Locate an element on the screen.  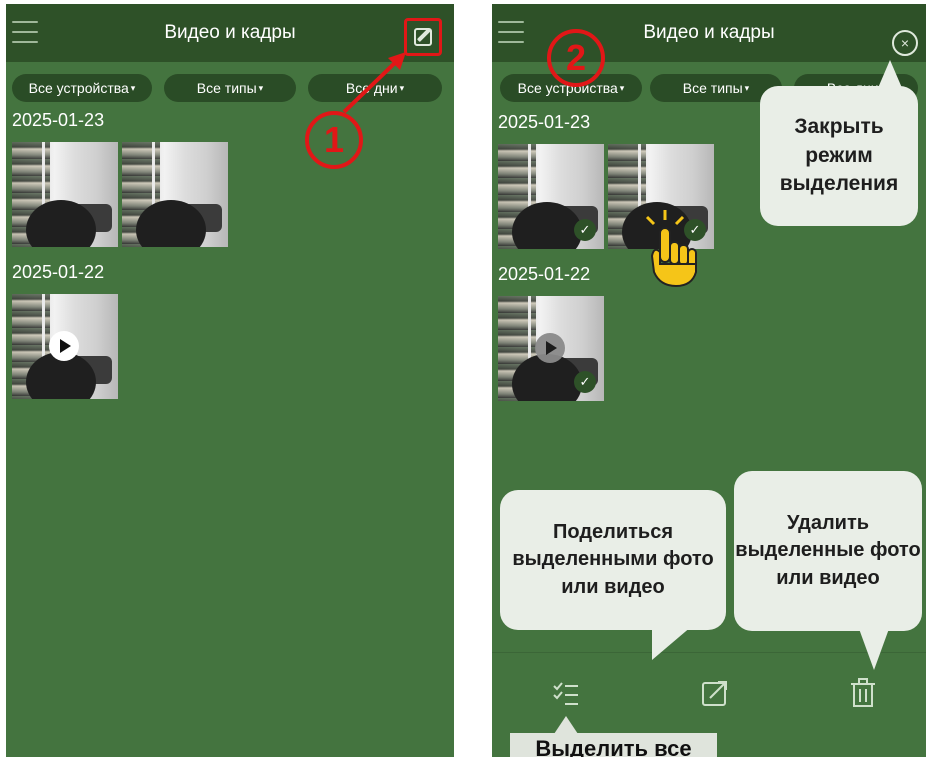
filter-devices-label: Все устройства is located at coordinates (78, 88).